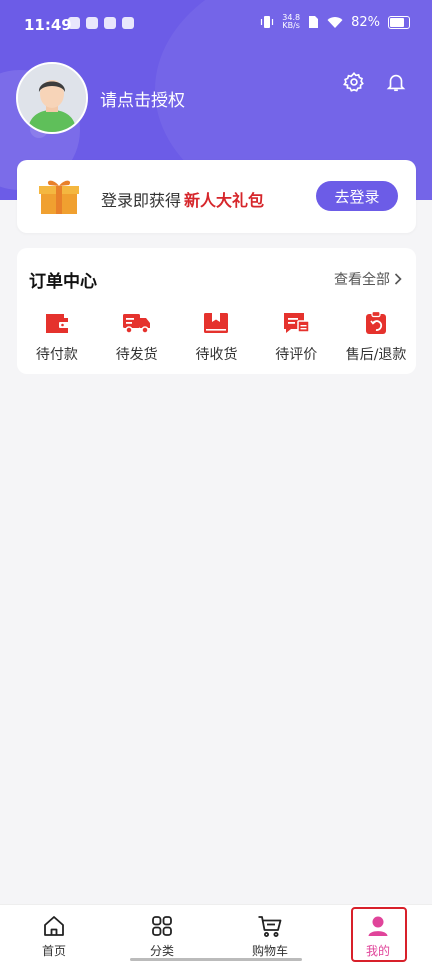  What do you see at coordinates (376, 322) in the screenshot?
I see `refund-icon` at bounding box center [376, 322].